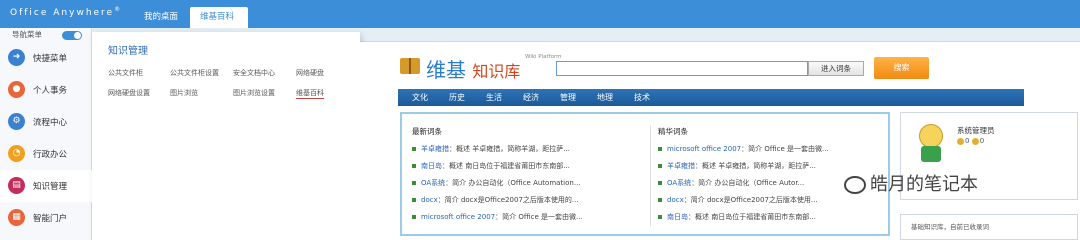  What do you see at coordinates (457, 97) in the screenshot?
I see `category-link: 历史` at bounding box center [457, 97].